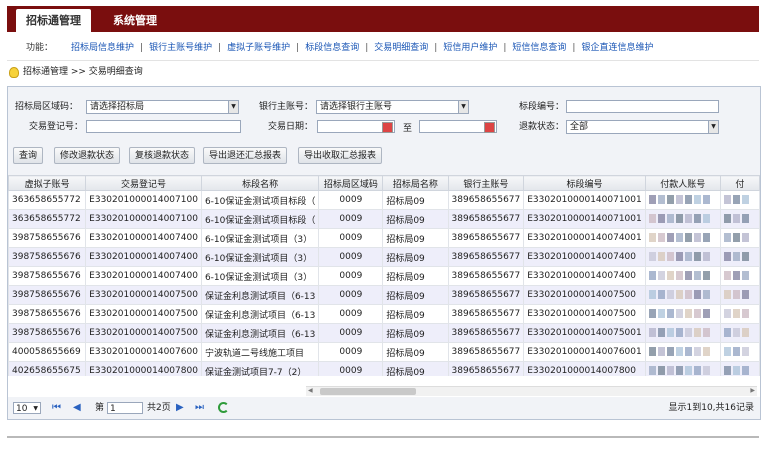 This screenshot has height=454, width=770. I want to click on page-number-input: 1, so click(125, 408).